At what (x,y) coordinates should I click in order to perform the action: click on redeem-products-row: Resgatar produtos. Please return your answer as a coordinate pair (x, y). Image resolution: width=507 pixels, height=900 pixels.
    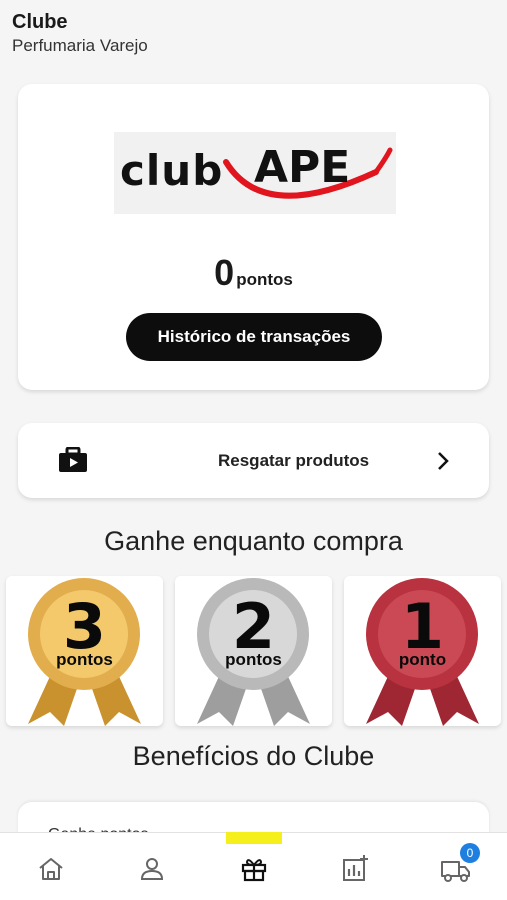
    Looking at the image, I should click on (253, 460).